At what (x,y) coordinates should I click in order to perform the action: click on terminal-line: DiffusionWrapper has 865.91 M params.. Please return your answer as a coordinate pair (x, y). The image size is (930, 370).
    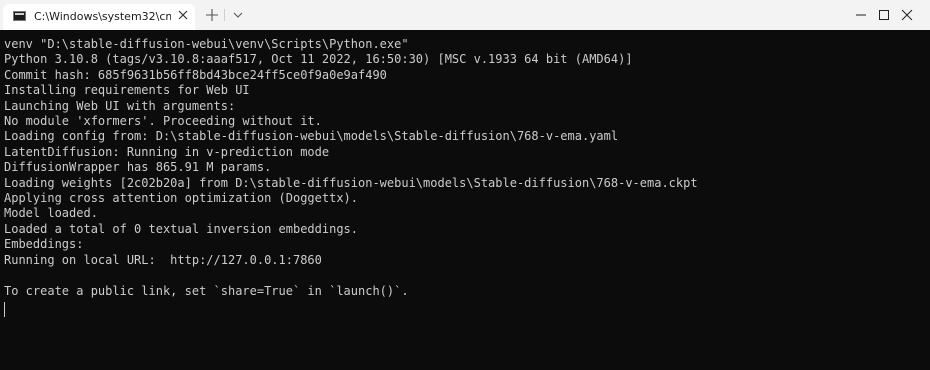
    Looking at the image, I should click on (138, 167).